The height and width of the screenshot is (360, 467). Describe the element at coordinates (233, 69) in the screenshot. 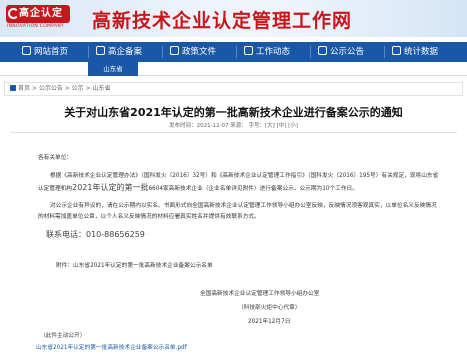

I see `sub-tab-bar: 山东省` at that location.